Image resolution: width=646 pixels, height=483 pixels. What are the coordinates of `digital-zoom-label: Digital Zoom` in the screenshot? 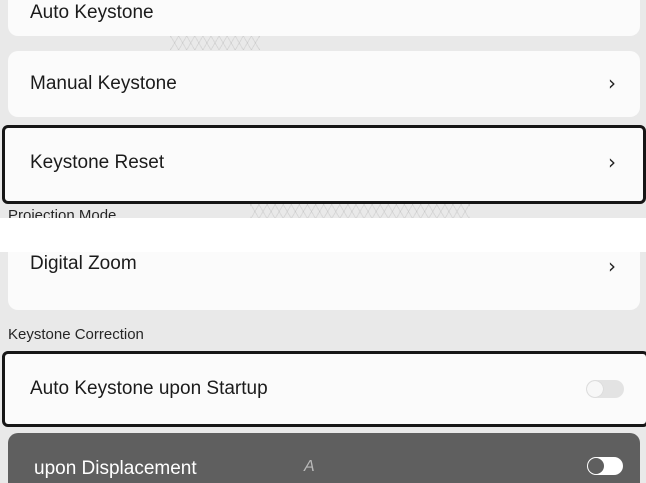 It's located at (83, 263).